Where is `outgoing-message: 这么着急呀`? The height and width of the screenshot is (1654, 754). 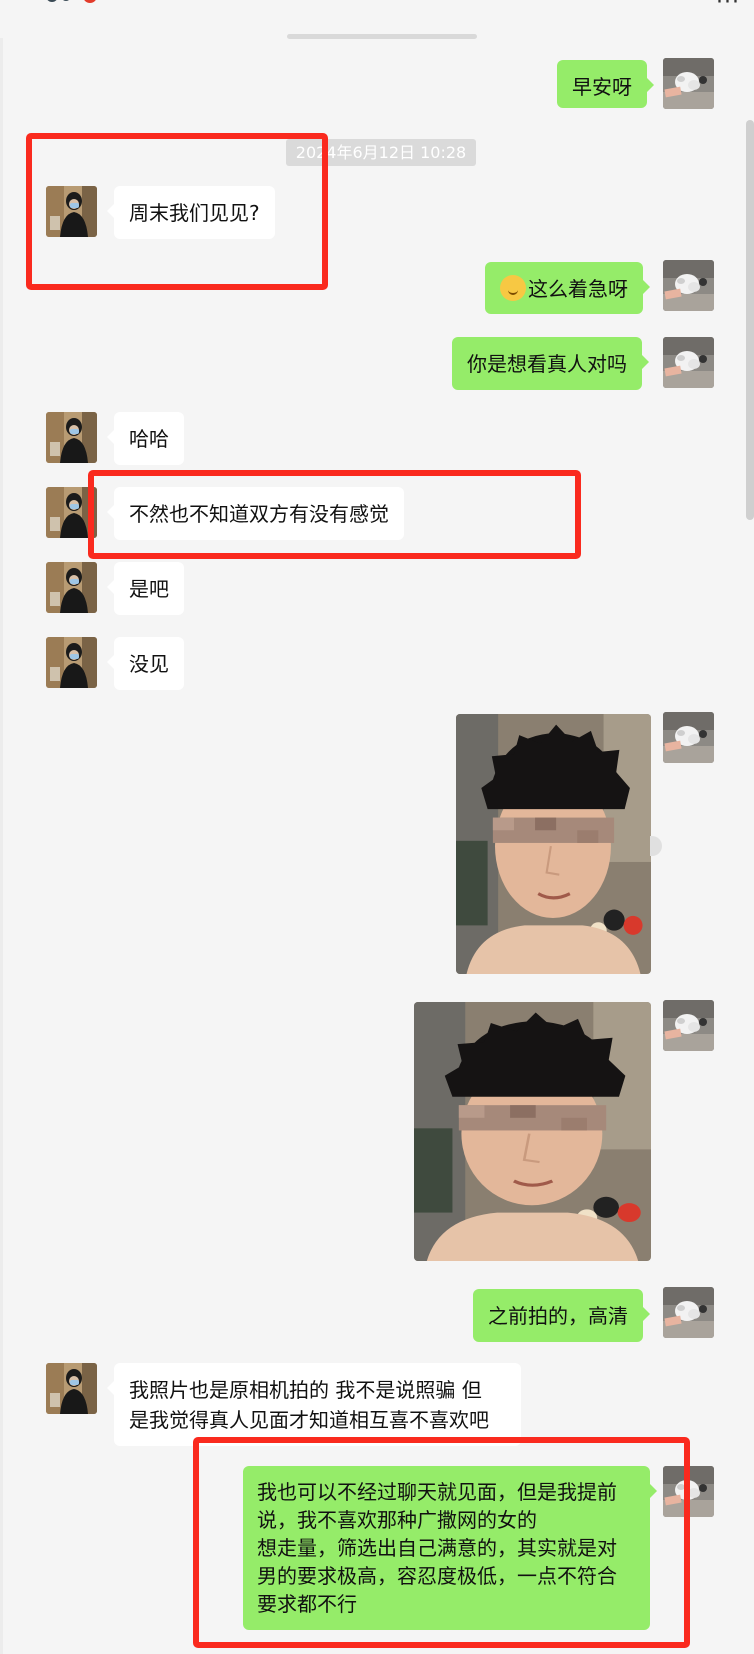
outgoing-message: 这么着急呀 is located at coordinates (567, 288).